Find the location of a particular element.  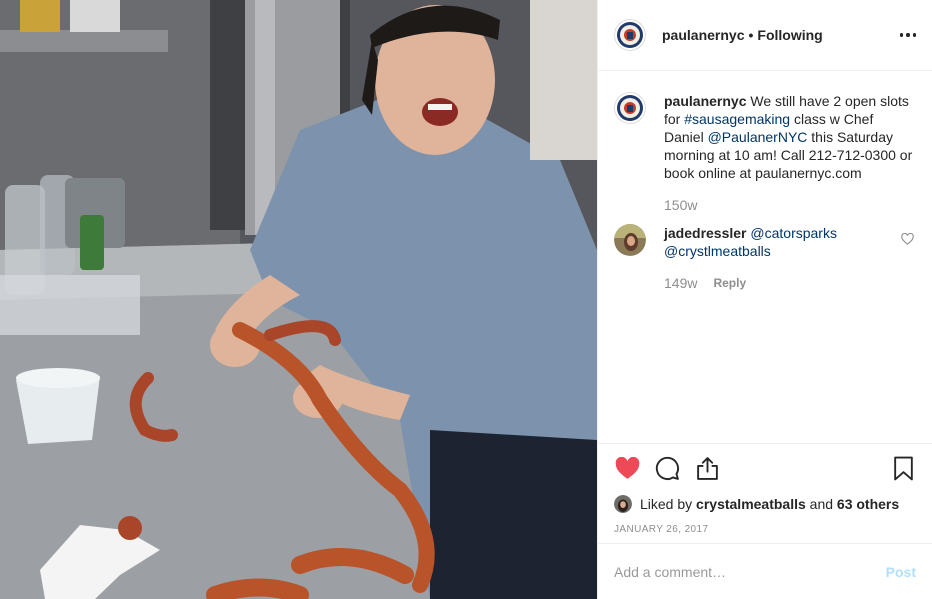

hashtag-link: #sausagemaking is located at coordinates (737, 119).